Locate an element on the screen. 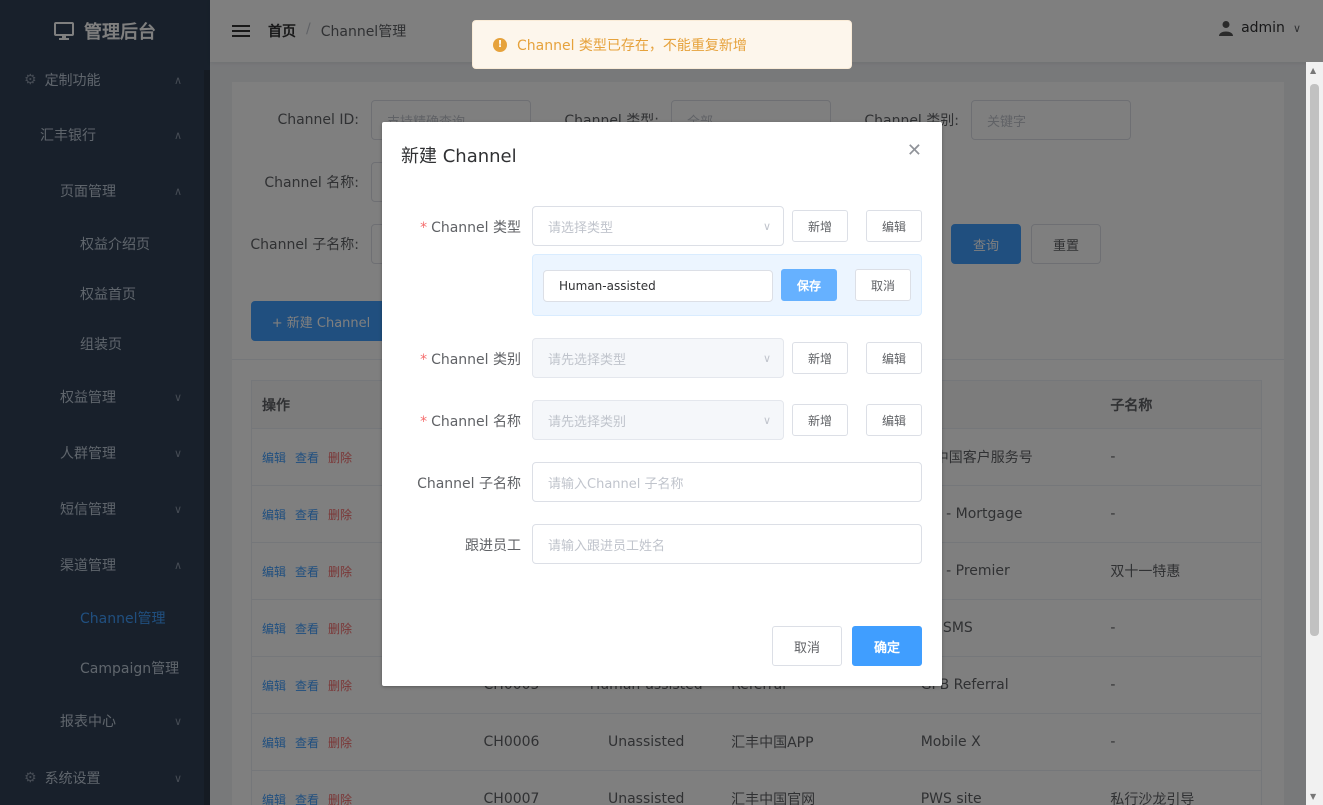  category-label: * Channel 类别 is located at coordinates (470, 360).